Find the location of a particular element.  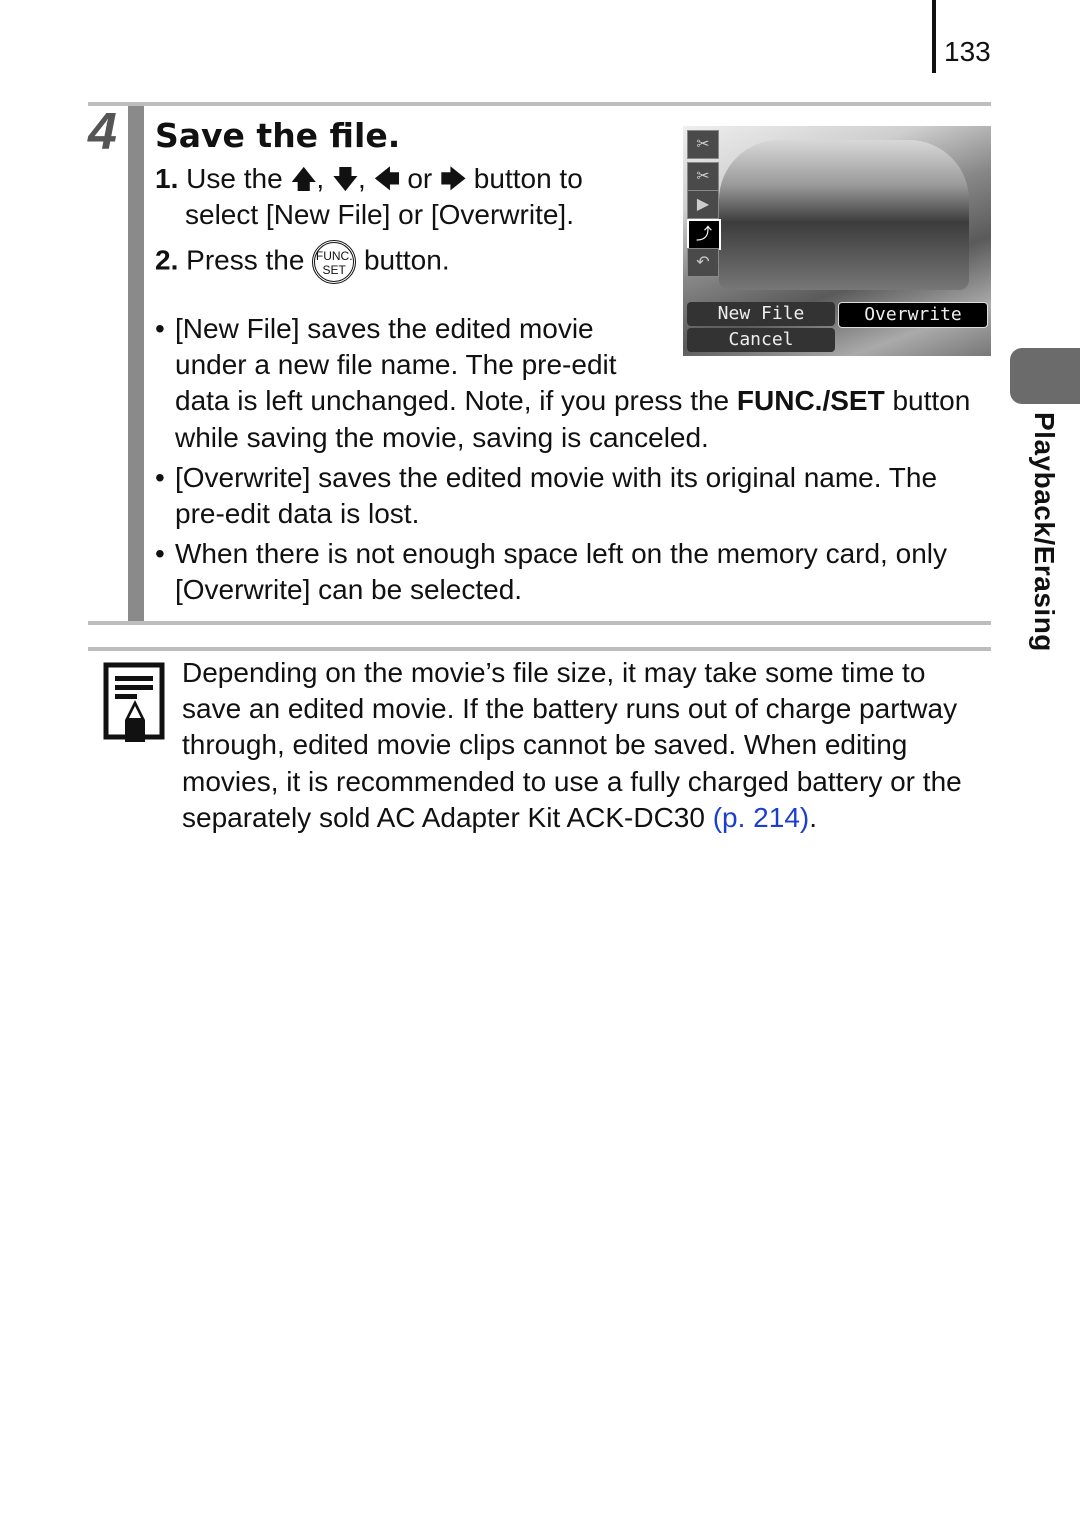

page-214-link: (p. 214) is located at coordinates (761, 817).